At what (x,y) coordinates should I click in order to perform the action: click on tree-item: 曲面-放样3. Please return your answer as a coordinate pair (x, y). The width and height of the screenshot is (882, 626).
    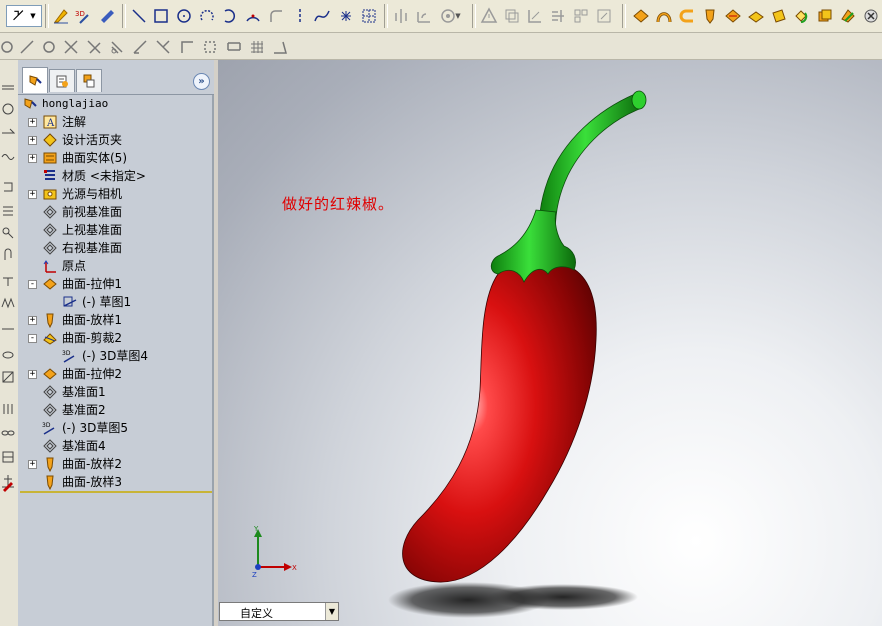
    Looking at the image, I should click on (113, 482).